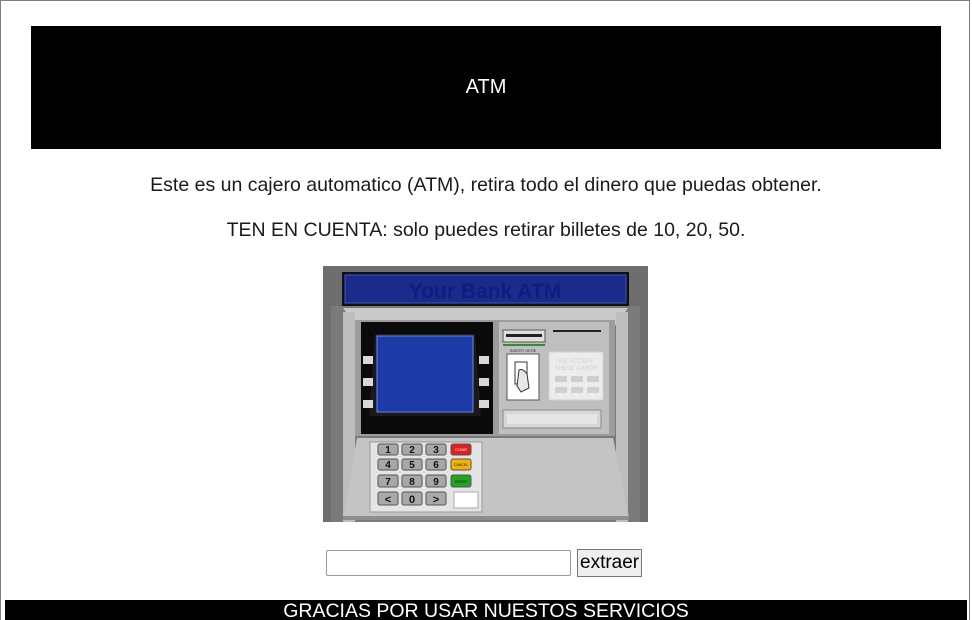 This screenshot has width=972, height=620. What do you see at coordinates (576, 362) in the screenshot?
I see `accept-label-1: WE ACCEPT` at bounding box center [576, 362].